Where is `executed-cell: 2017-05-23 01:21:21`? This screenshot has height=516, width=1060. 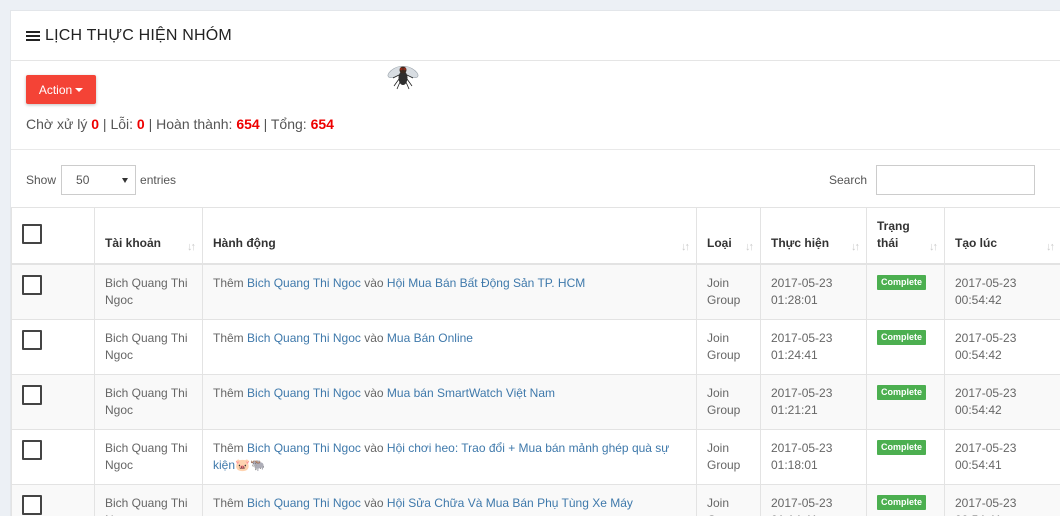 executed-cell: 2017-05-23 01:21:21 is located at coordinates (813, 401).